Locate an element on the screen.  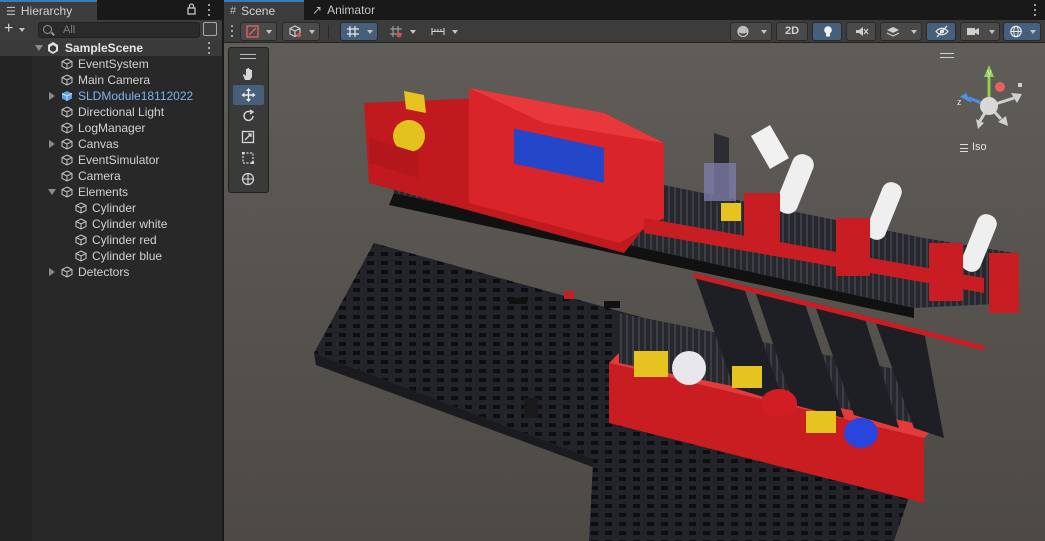
gizmos-dropdown is located at coordinates (1022, 31).